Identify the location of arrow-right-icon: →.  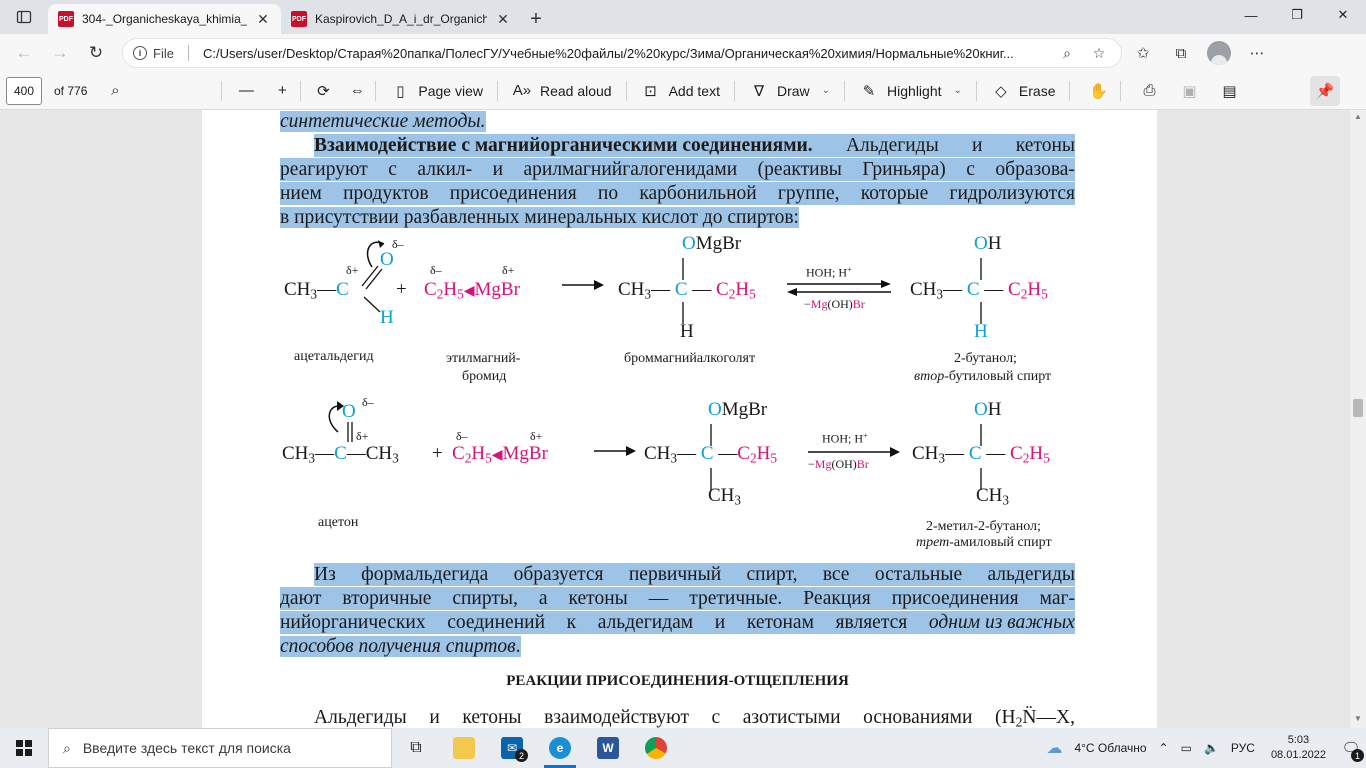
(60, 52).